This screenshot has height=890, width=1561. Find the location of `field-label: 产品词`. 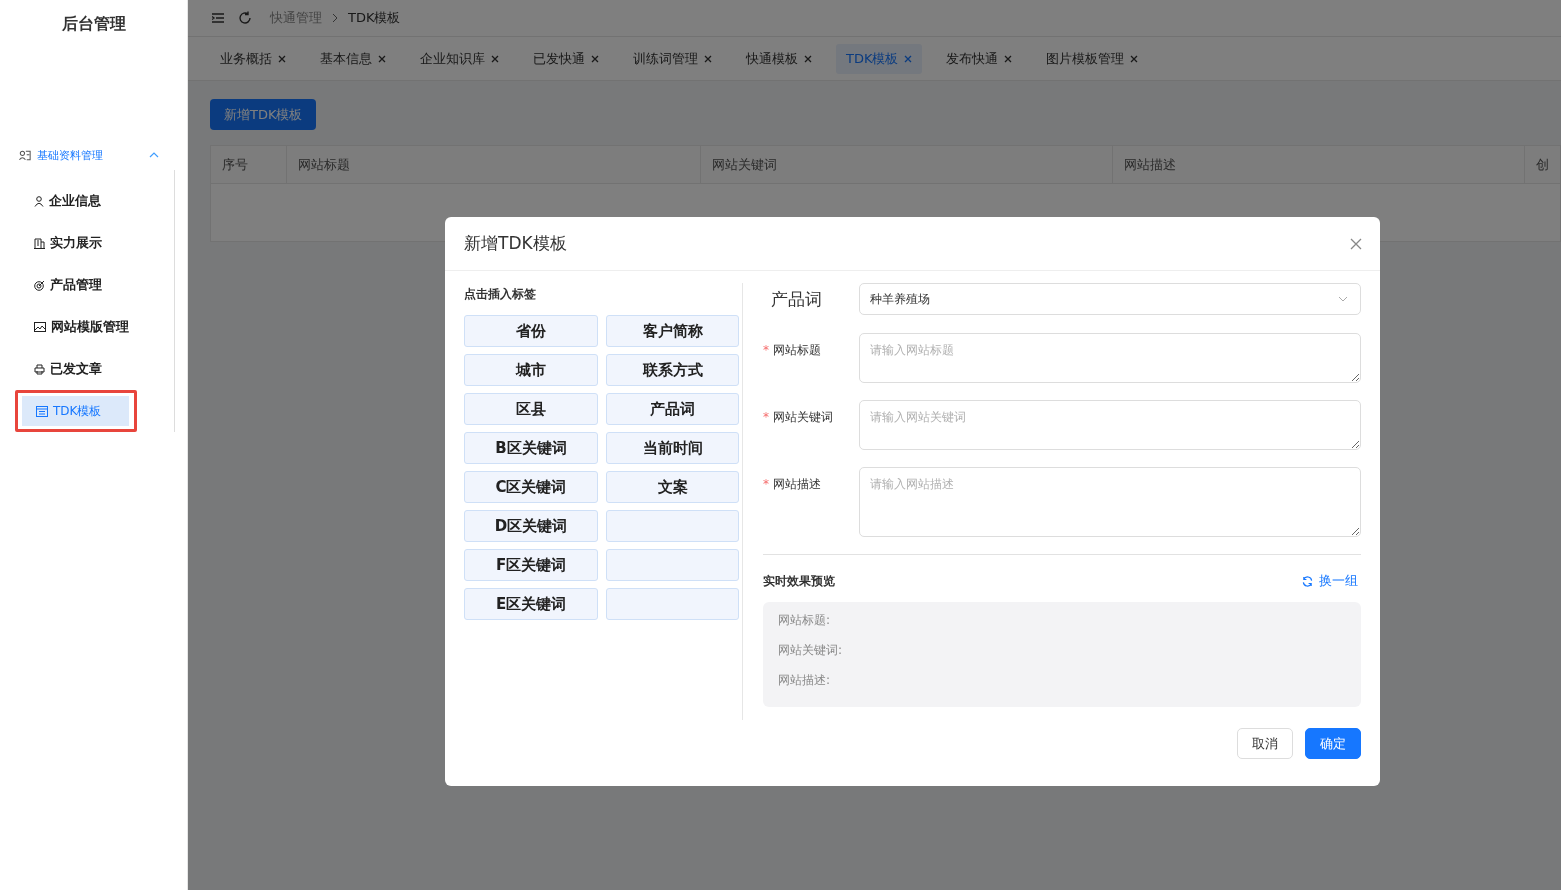

field-label: 产品词 is located at coordinates (796, 299).